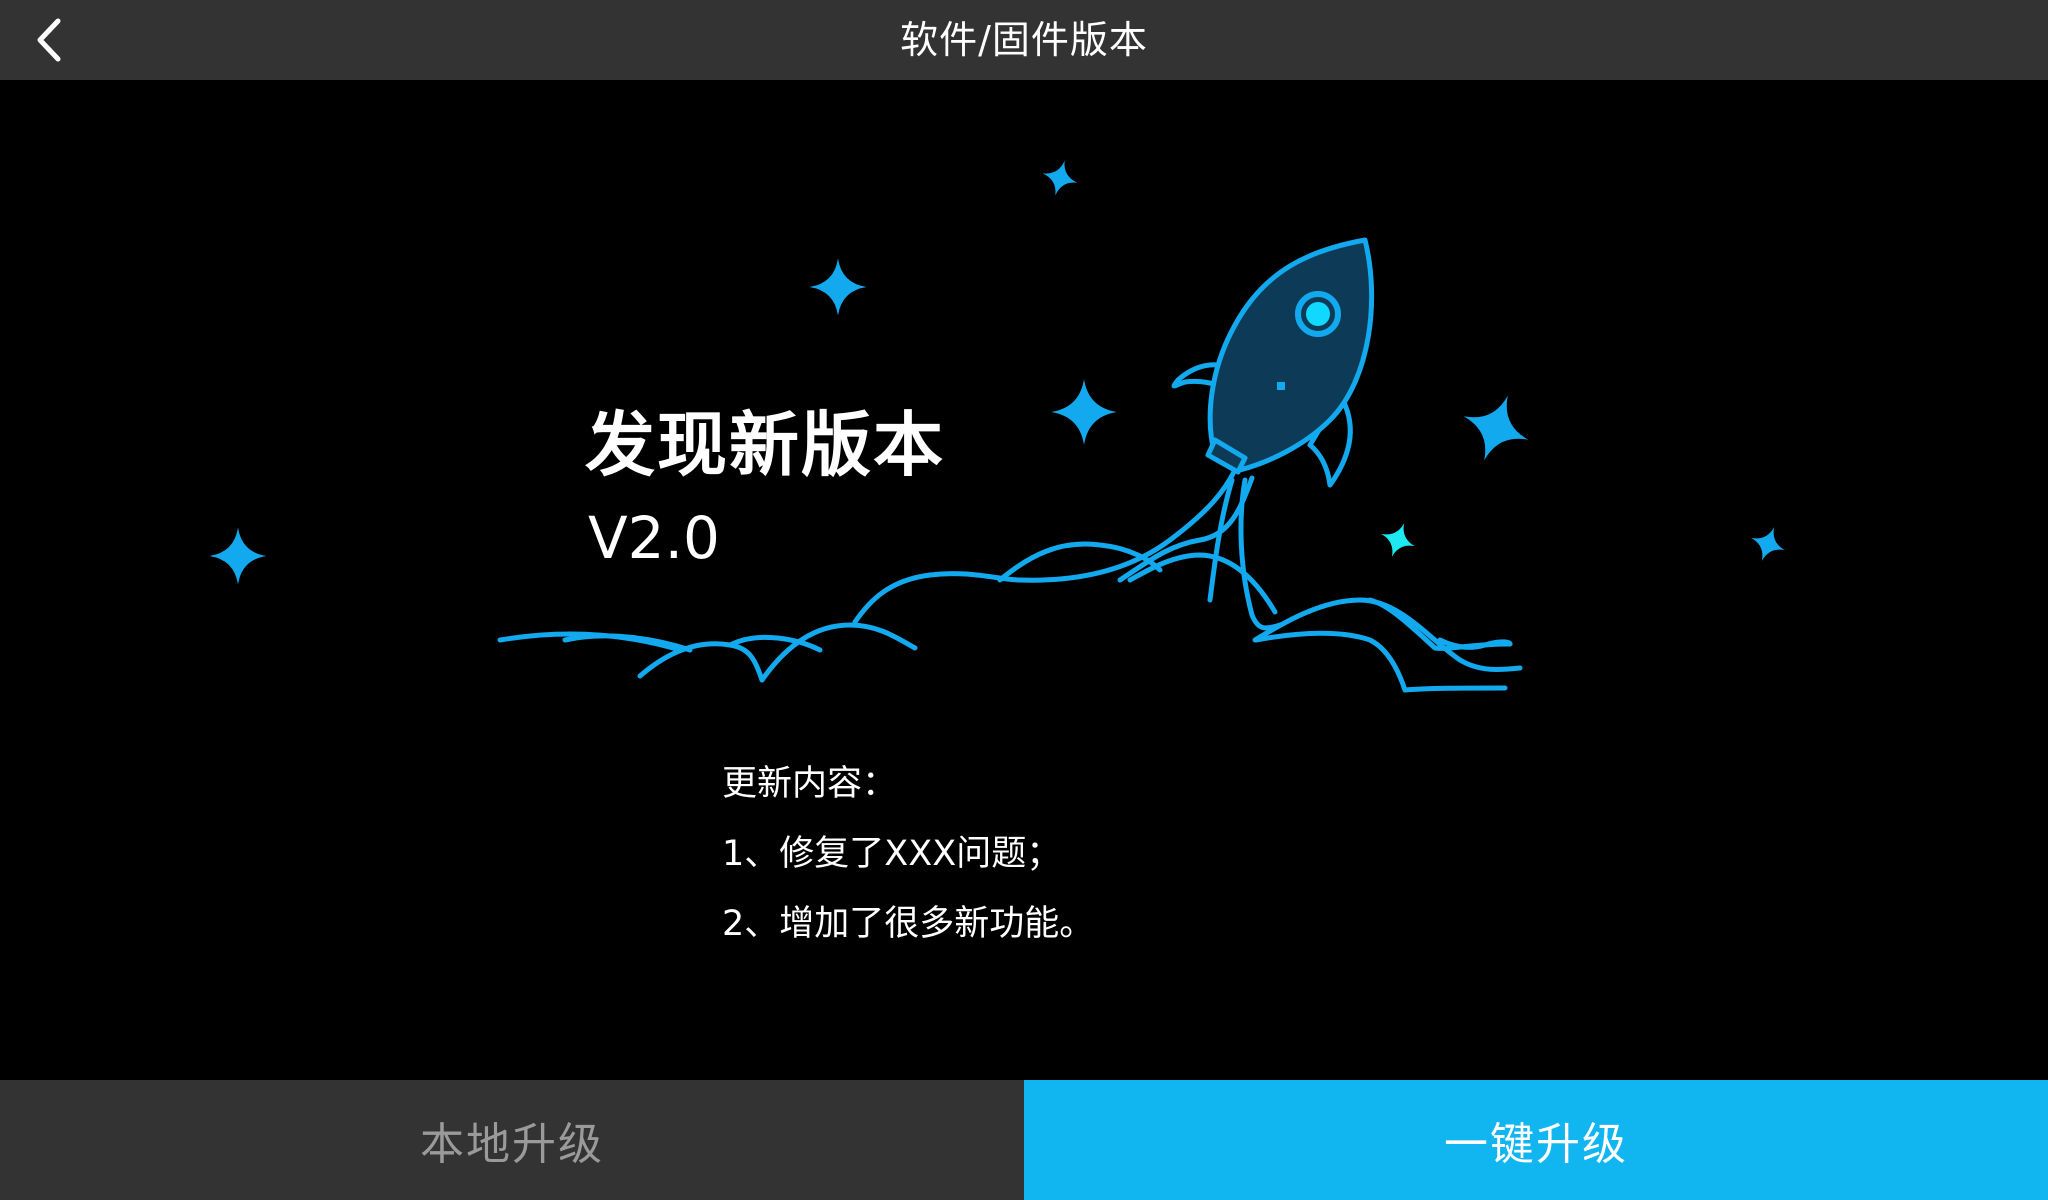  Describe the element at coordinates (892, 854) in the screenshot. I see `release-note-item: 1、修复了XXX问题；` at that location.